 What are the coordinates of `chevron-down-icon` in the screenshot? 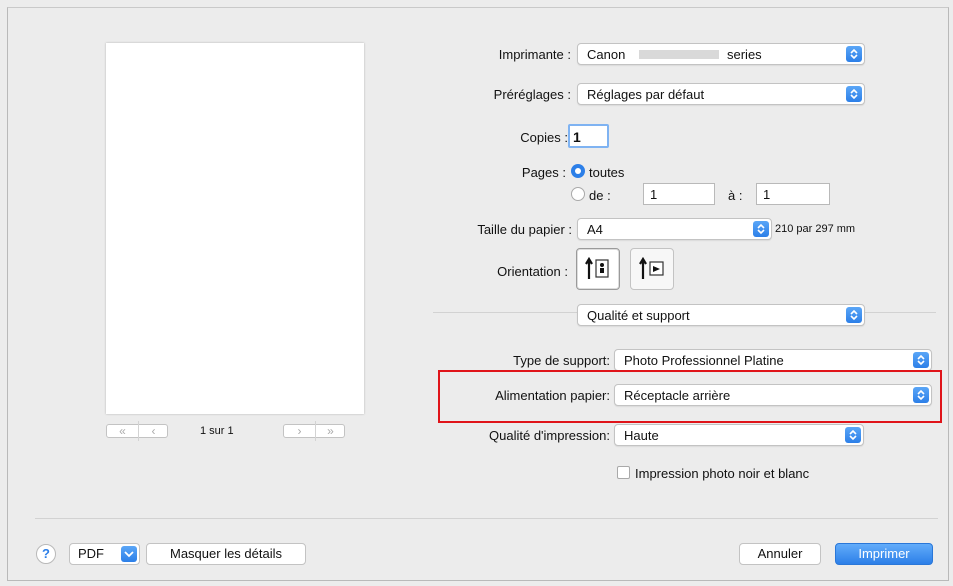 It's located at (129, 554).